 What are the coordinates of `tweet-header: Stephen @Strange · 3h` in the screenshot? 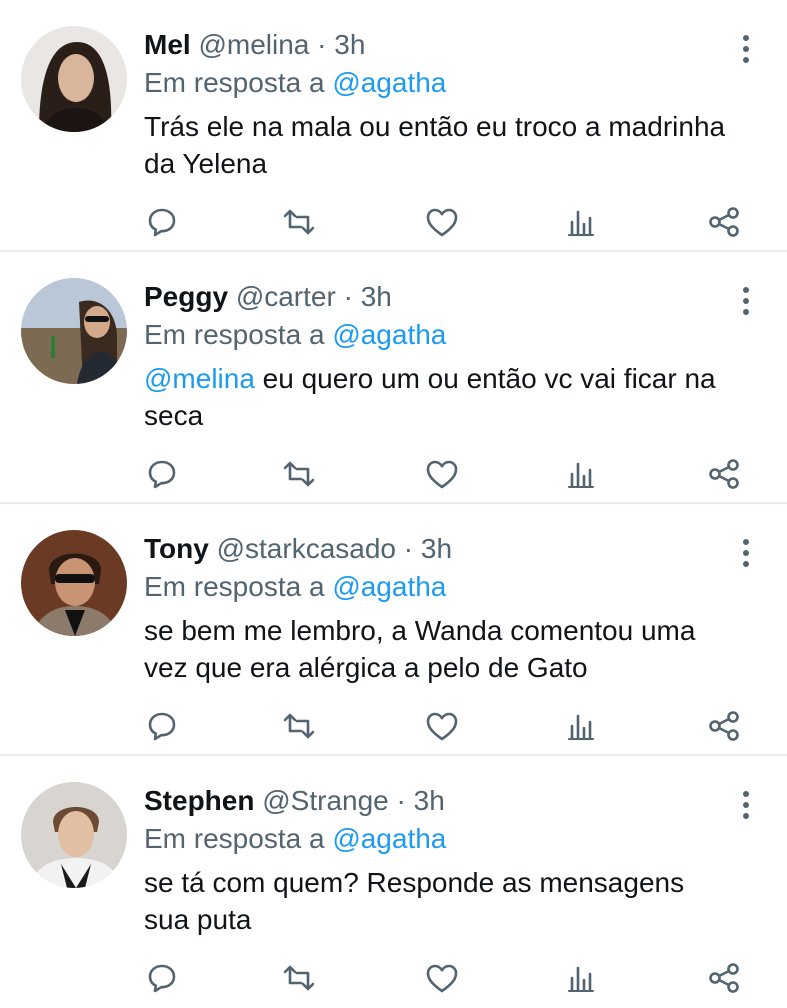 It's located at (435, 801).